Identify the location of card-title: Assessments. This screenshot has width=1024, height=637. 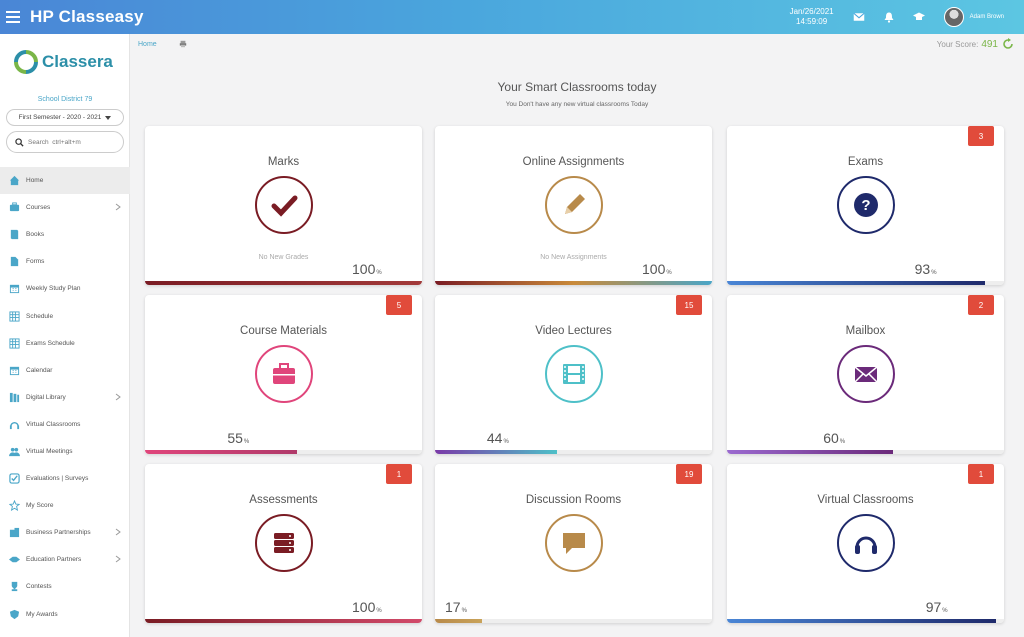
(283, 500).